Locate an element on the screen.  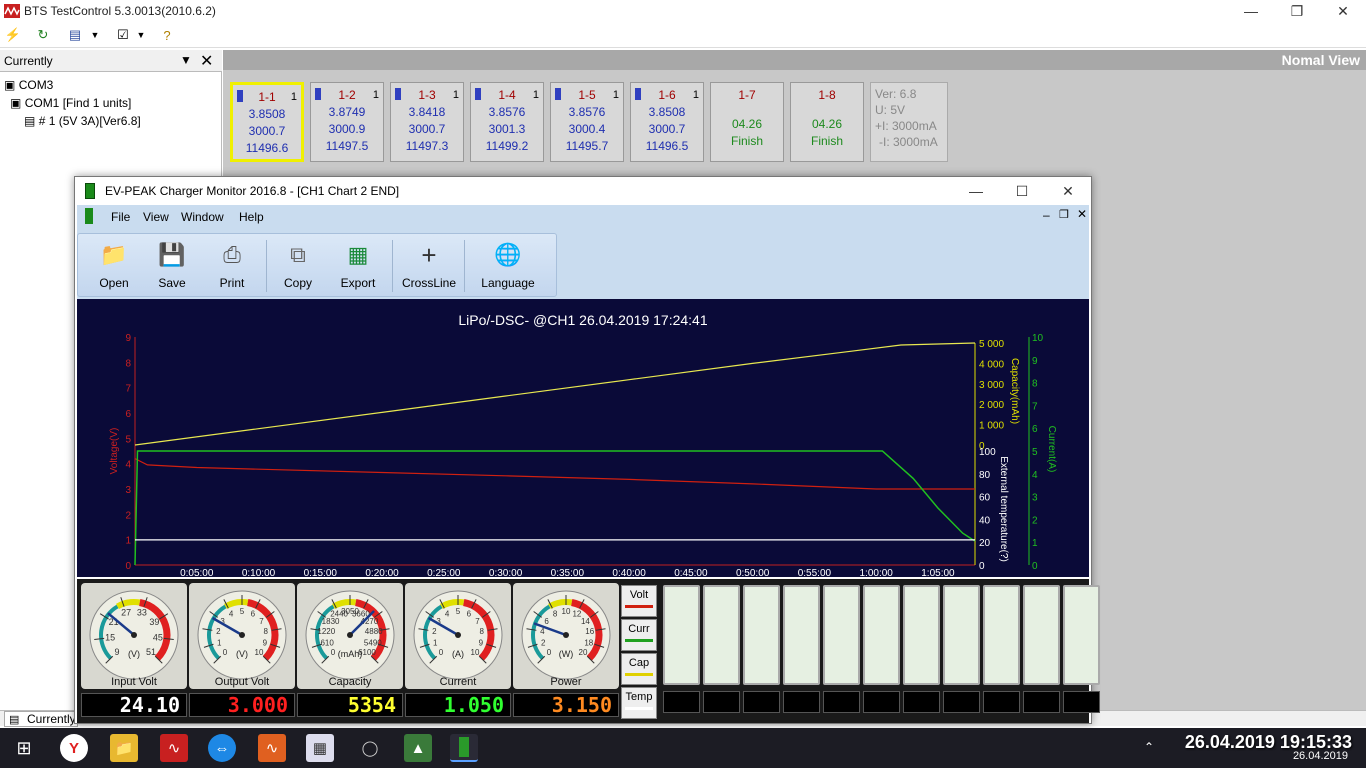
report-icon: ☑ is located at coordinates (123, 35).